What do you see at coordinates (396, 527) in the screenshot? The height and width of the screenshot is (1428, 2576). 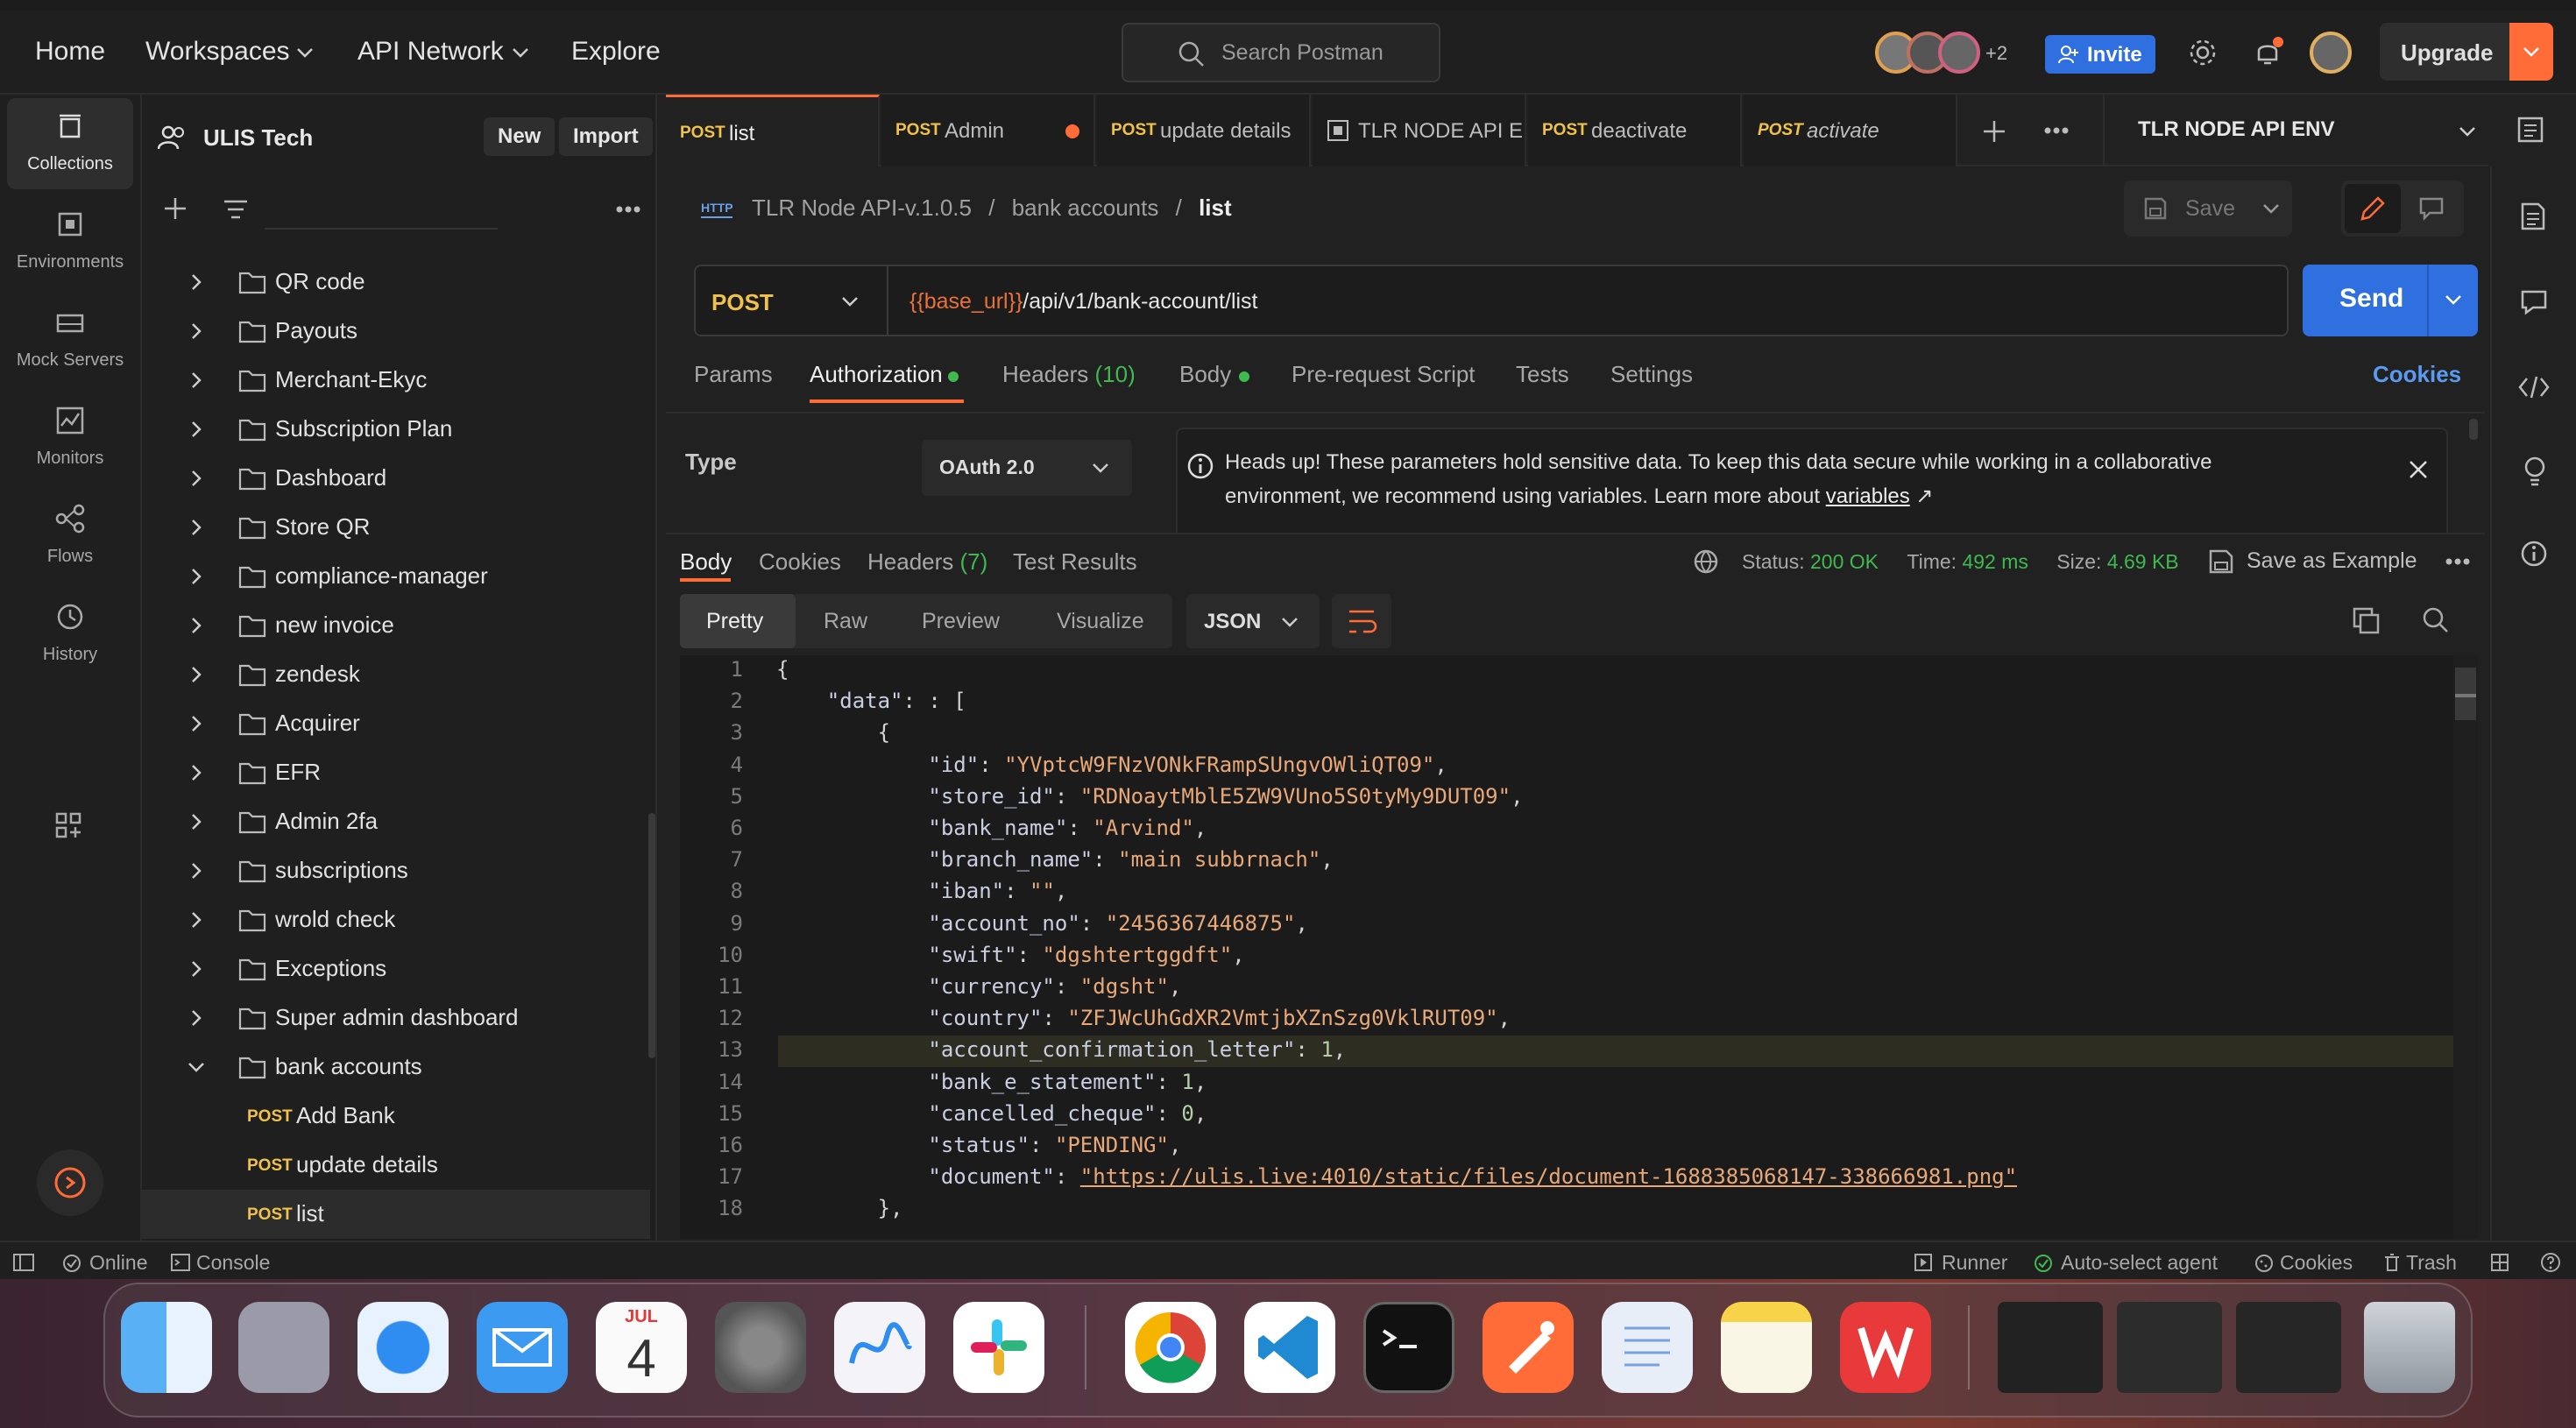 I see `tree-folder: Store QR` at bounding box center [396, 527].